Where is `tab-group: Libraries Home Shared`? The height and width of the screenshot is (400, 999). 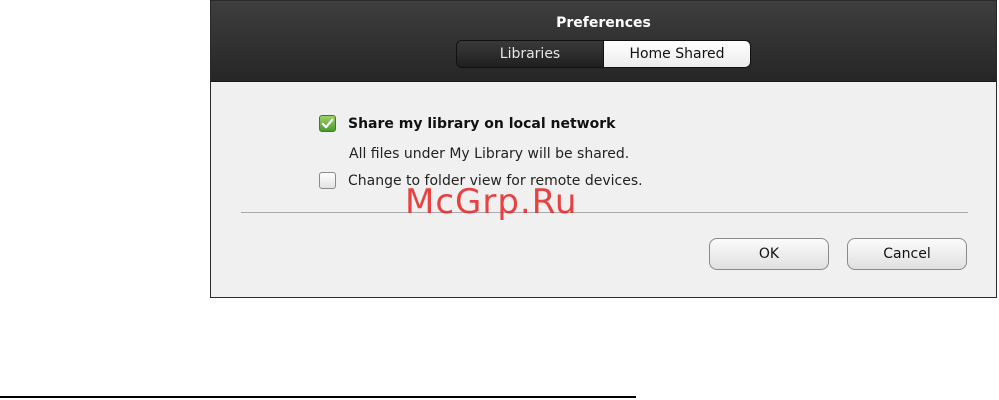 tab-group: Libraries Home Shared is located at coordinates (603, 54).